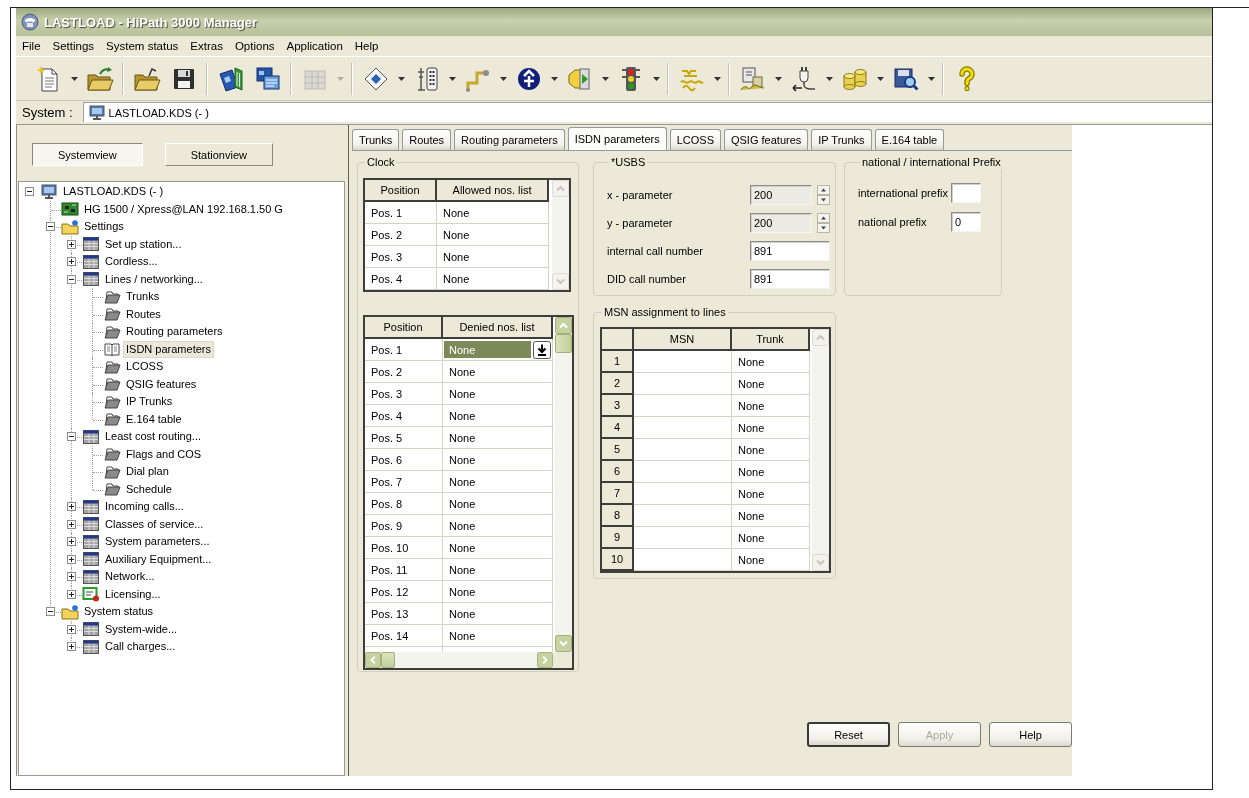 The height and width of the screenshot is (798, 1249). What do you see at coordinates (31, 46) in the screenshot?
I see `menu-item: File` at bounding box center [31, 46].